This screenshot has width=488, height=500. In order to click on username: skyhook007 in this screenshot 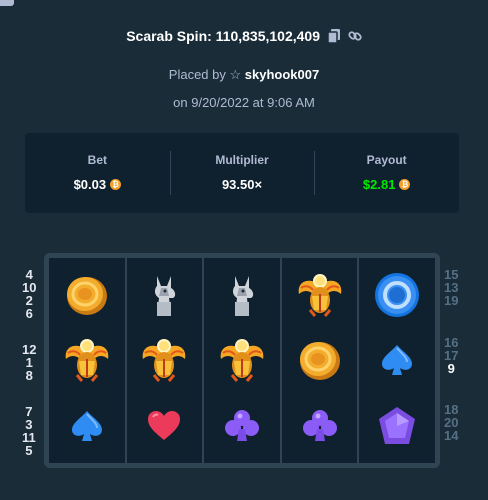, I will do `click(282, 74)`.